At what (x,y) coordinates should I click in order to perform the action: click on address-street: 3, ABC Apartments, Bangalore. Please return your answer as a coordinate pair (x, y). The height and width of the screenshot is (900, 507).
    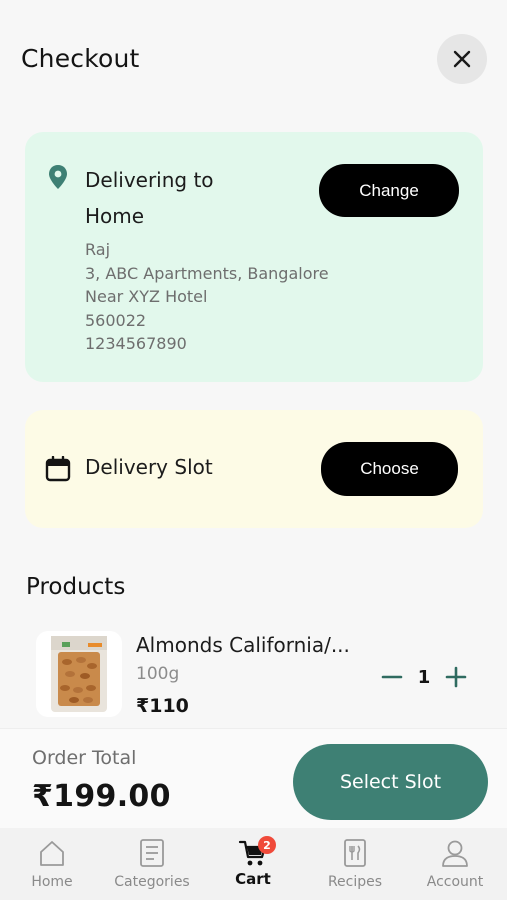
    Looking at the image, I should click on (207, 273).